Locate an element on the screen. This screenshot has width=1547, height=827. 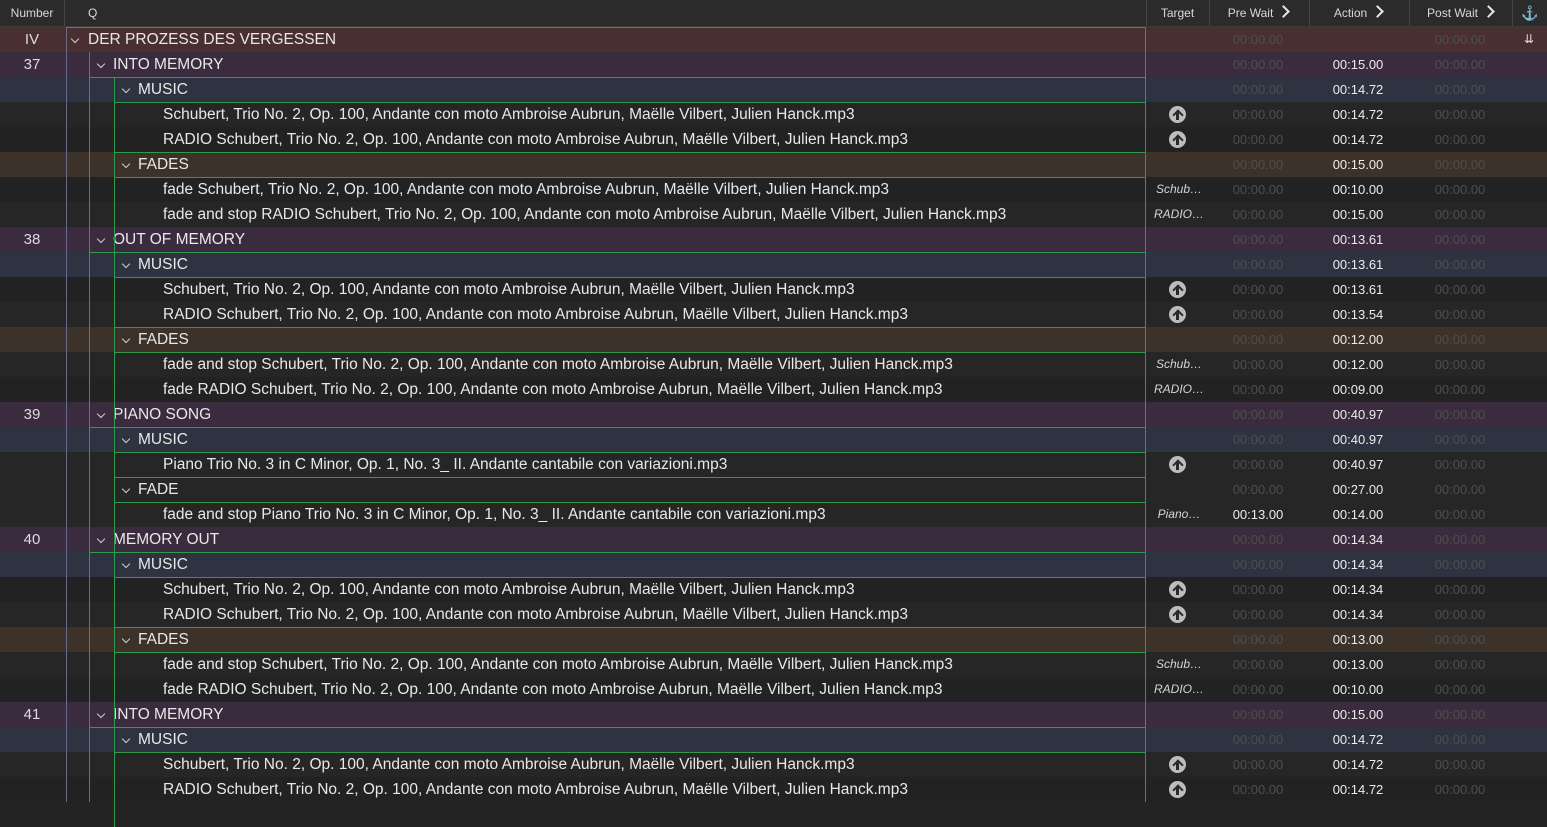
column-header-number: Number is located at coordinates (32, 13).